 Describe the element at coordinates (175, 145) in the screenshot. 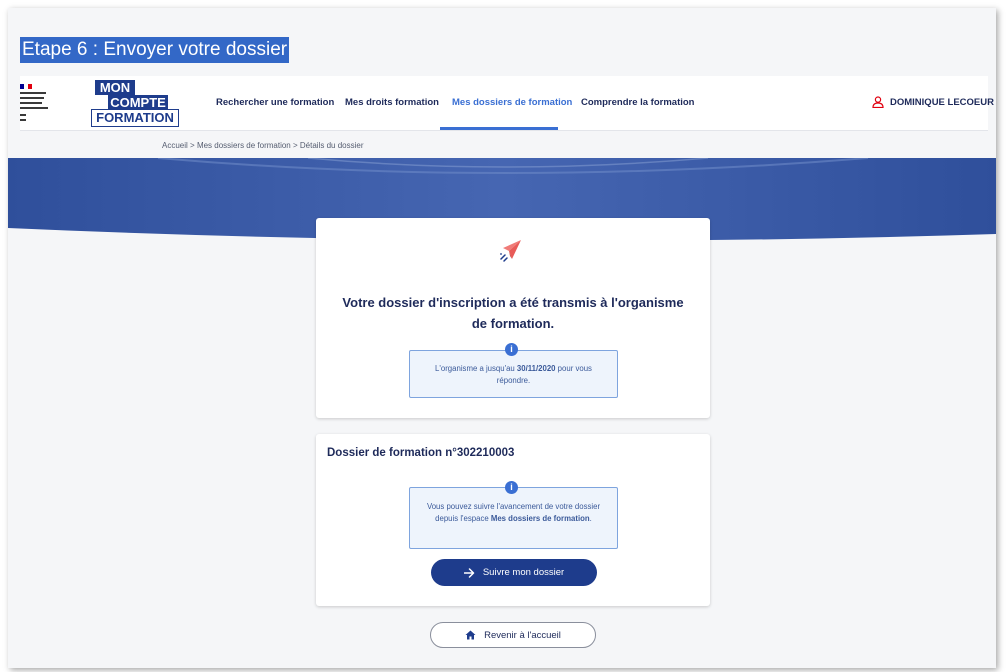

I see `breadcrumb-home: Accueil` at that location.